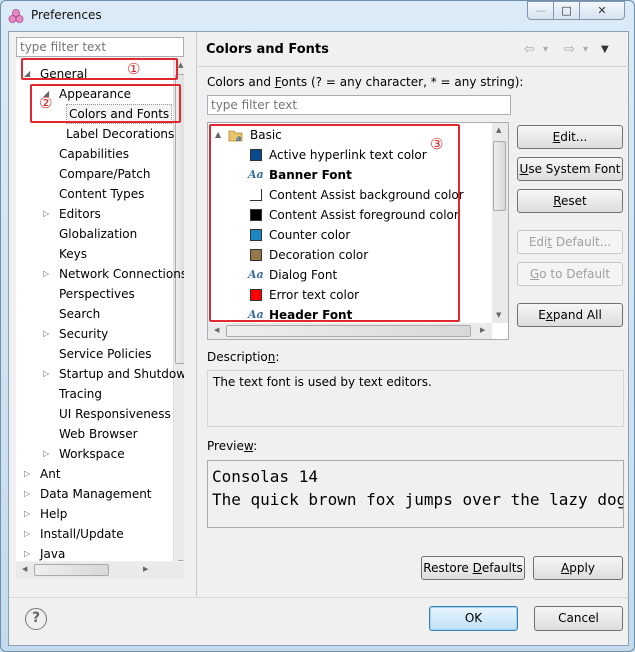 Image resolution: width=635 pixels, height=652 pixels. What do you see at coordinates (82, 534) in the screenshot?
I see `tree-item-label: Install/Update` at bounding box center [82, 534].